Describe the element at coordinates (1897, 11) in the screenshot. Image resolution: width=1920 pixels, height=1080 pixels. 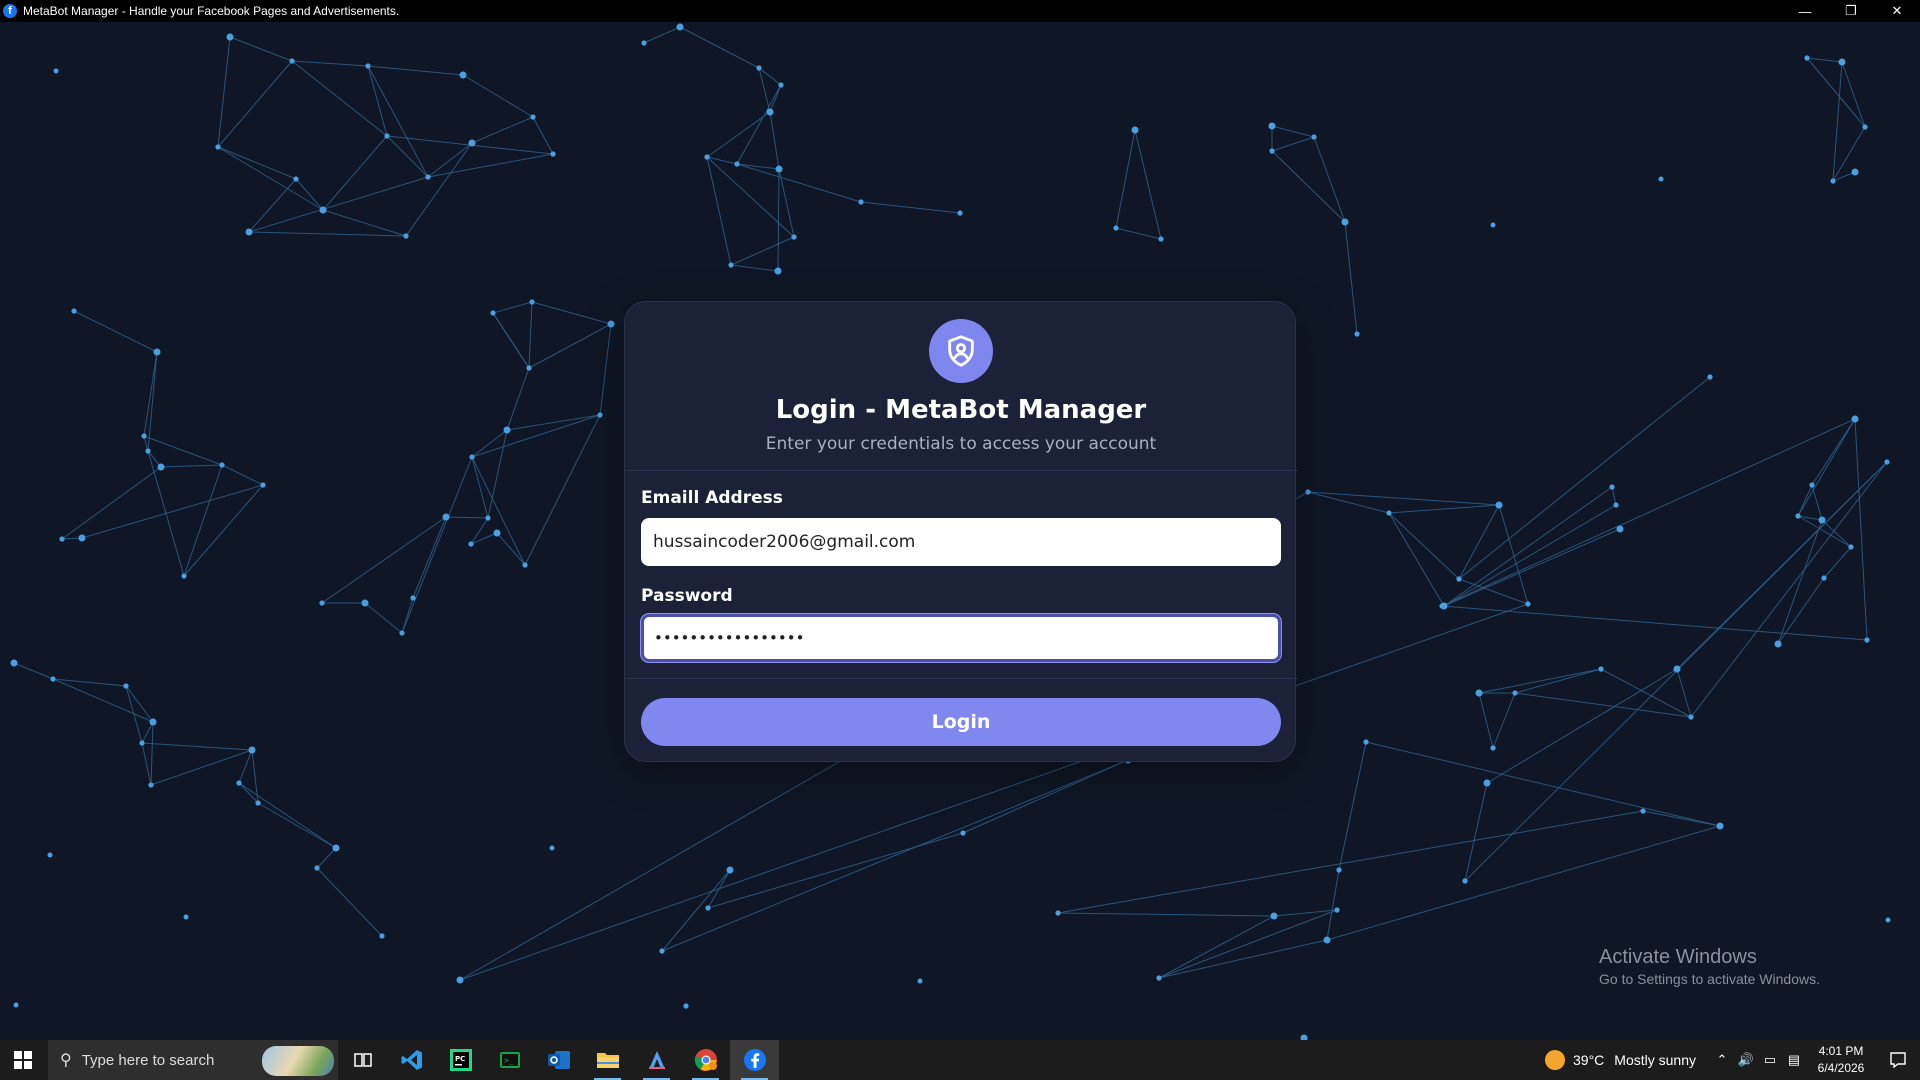
I see `close-button: ✕` at that location.